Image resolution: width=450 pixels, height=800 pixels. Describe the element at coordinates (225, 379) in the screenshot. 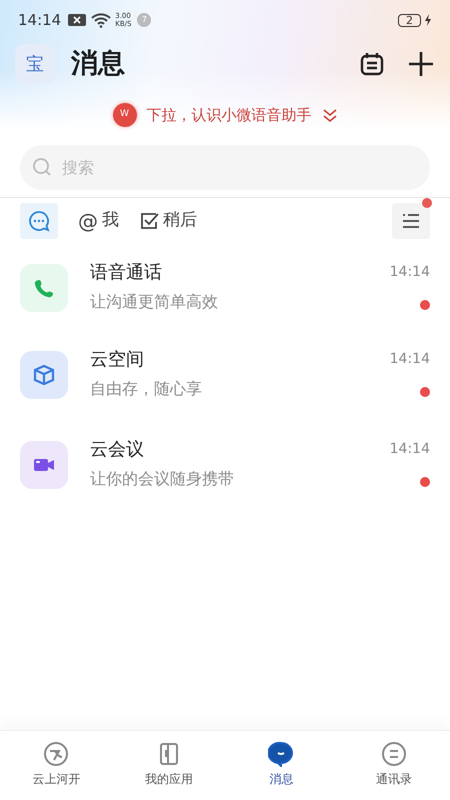

I see `conversation-row: 云空间 自由存，随心享 14:14` at that location.